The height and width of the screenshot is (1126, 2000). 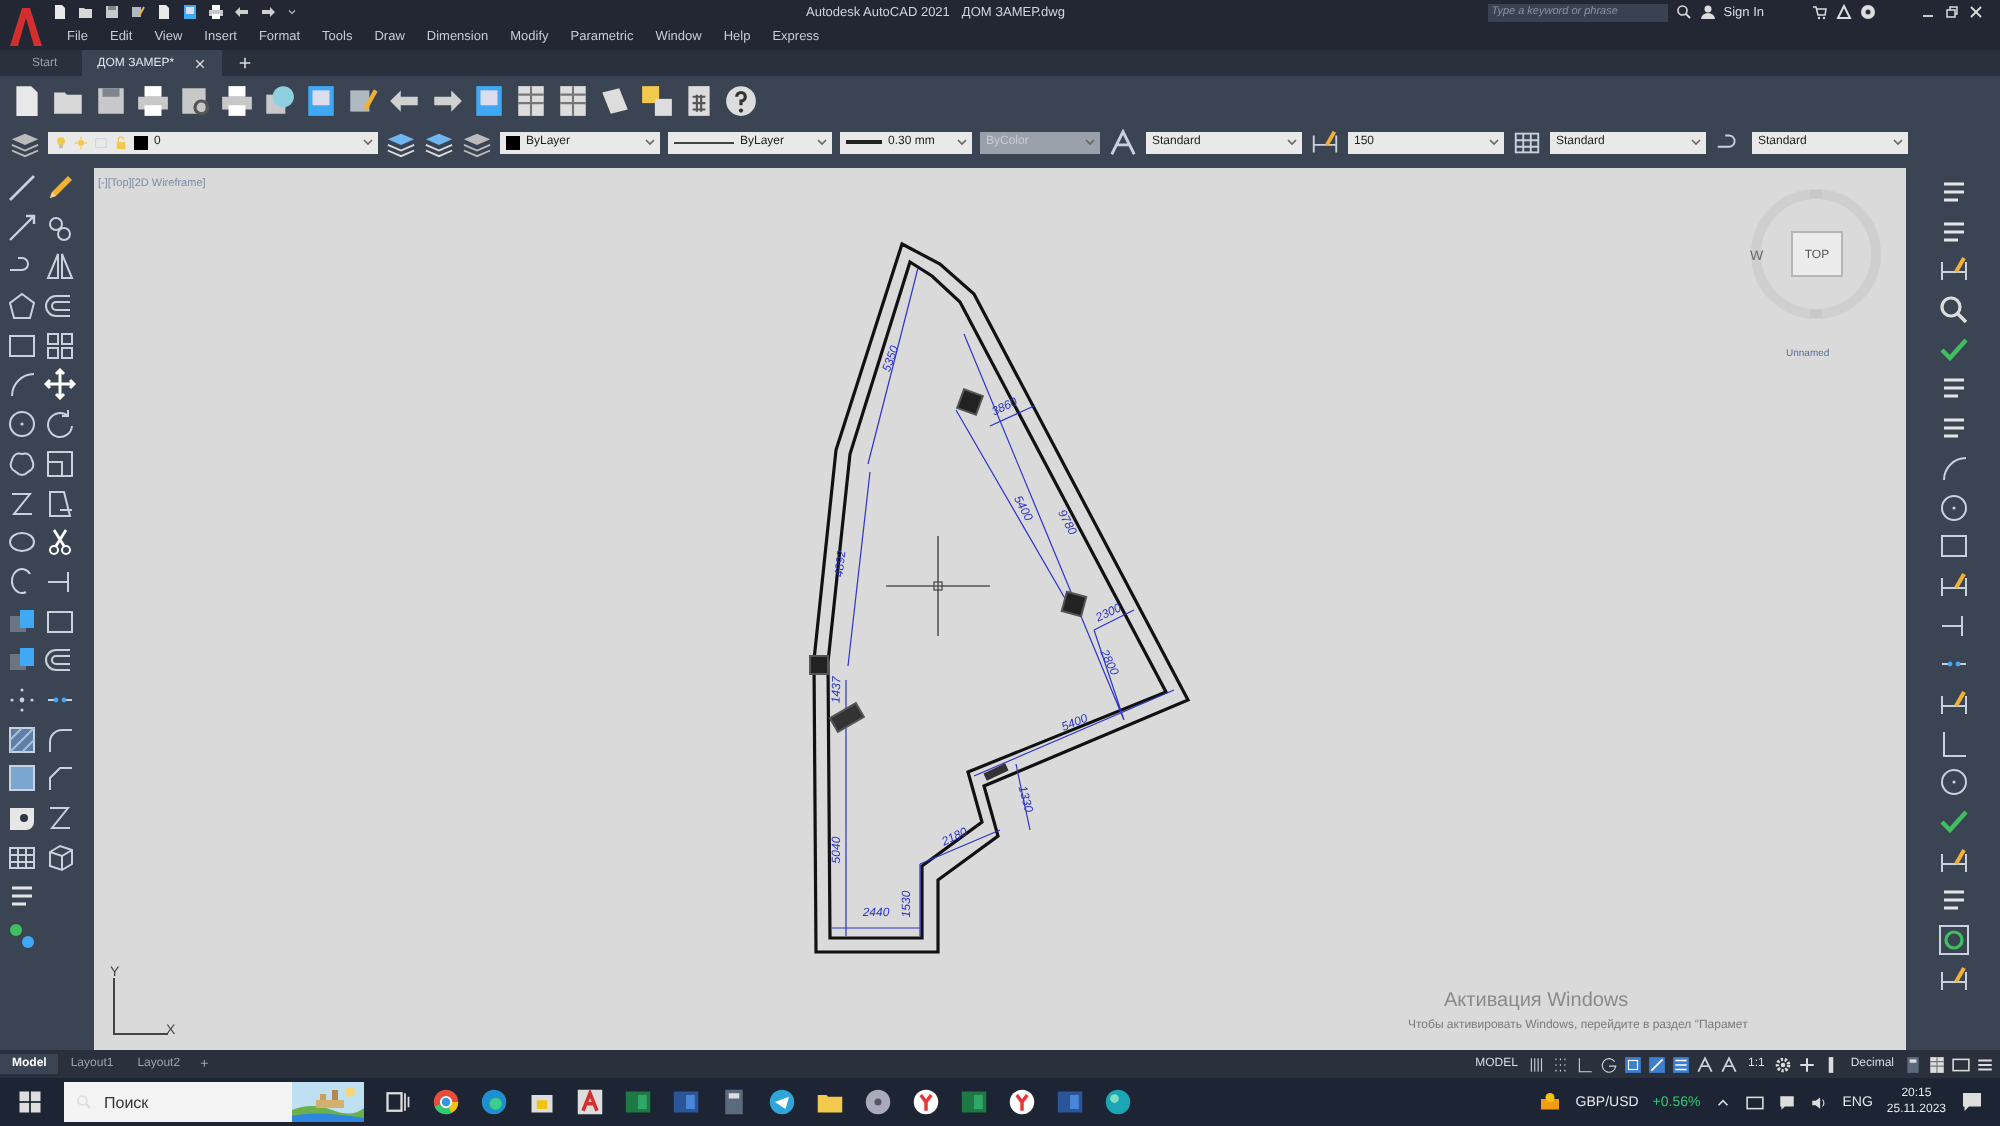 I want to click on table-icon, so click(x=22, y=857).